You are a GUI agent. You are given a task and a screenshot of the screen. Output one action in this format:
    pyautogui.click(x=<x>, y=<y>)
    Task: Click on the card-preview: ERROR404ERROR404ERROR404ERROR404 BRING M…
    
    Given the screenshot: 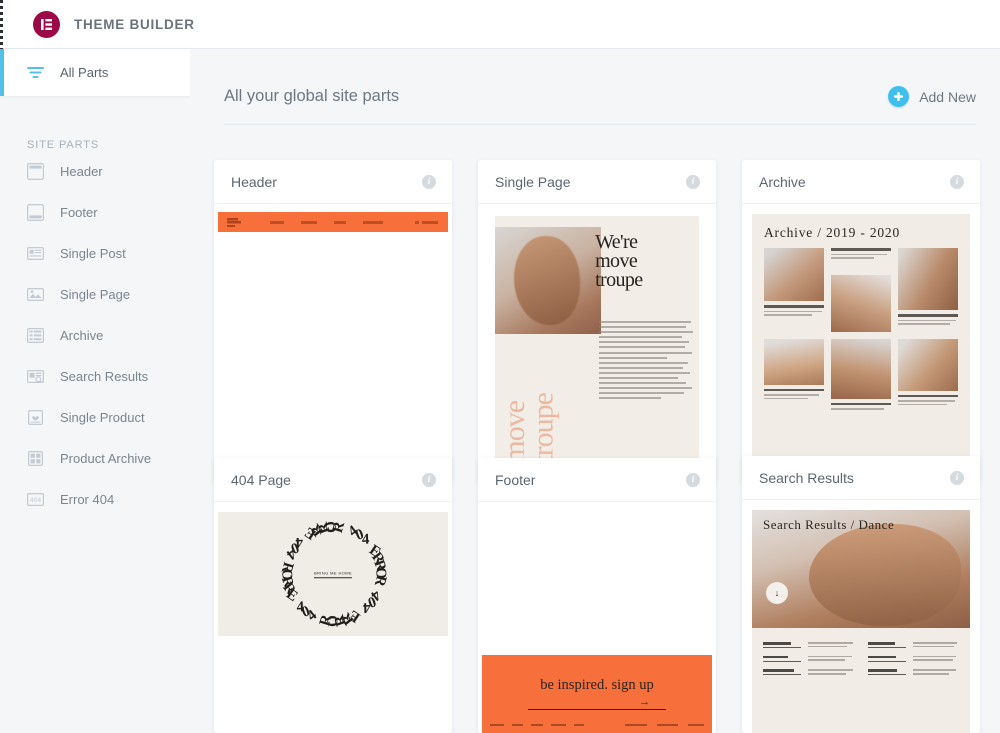 What is the action you would take?
    pyautogui.click(x=333, y=617)
    